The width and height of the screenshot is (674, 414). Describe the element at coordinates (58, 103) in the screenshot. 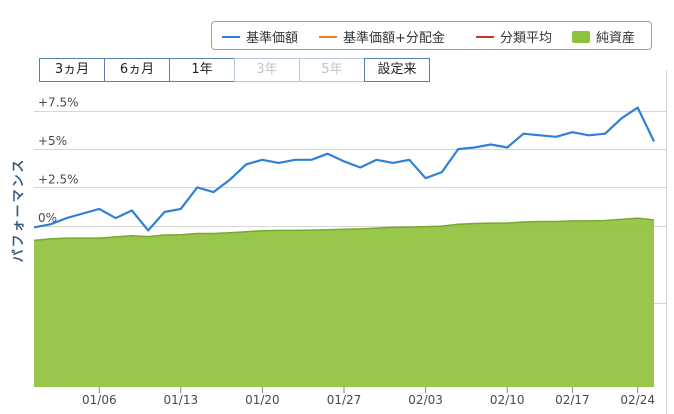

I see `y-tick-label-0: +7.5%` at that location.